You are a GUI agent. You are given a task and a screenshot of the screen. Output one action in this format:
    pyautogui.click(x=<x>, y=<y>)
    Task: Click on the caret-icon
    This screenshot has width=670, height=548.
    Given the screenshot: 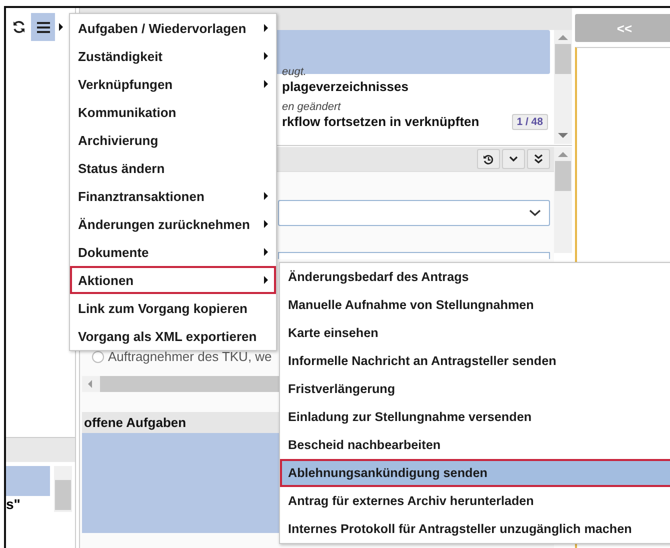 What is the action you would take?
    pyautogui.click(x=61, y=27)
    